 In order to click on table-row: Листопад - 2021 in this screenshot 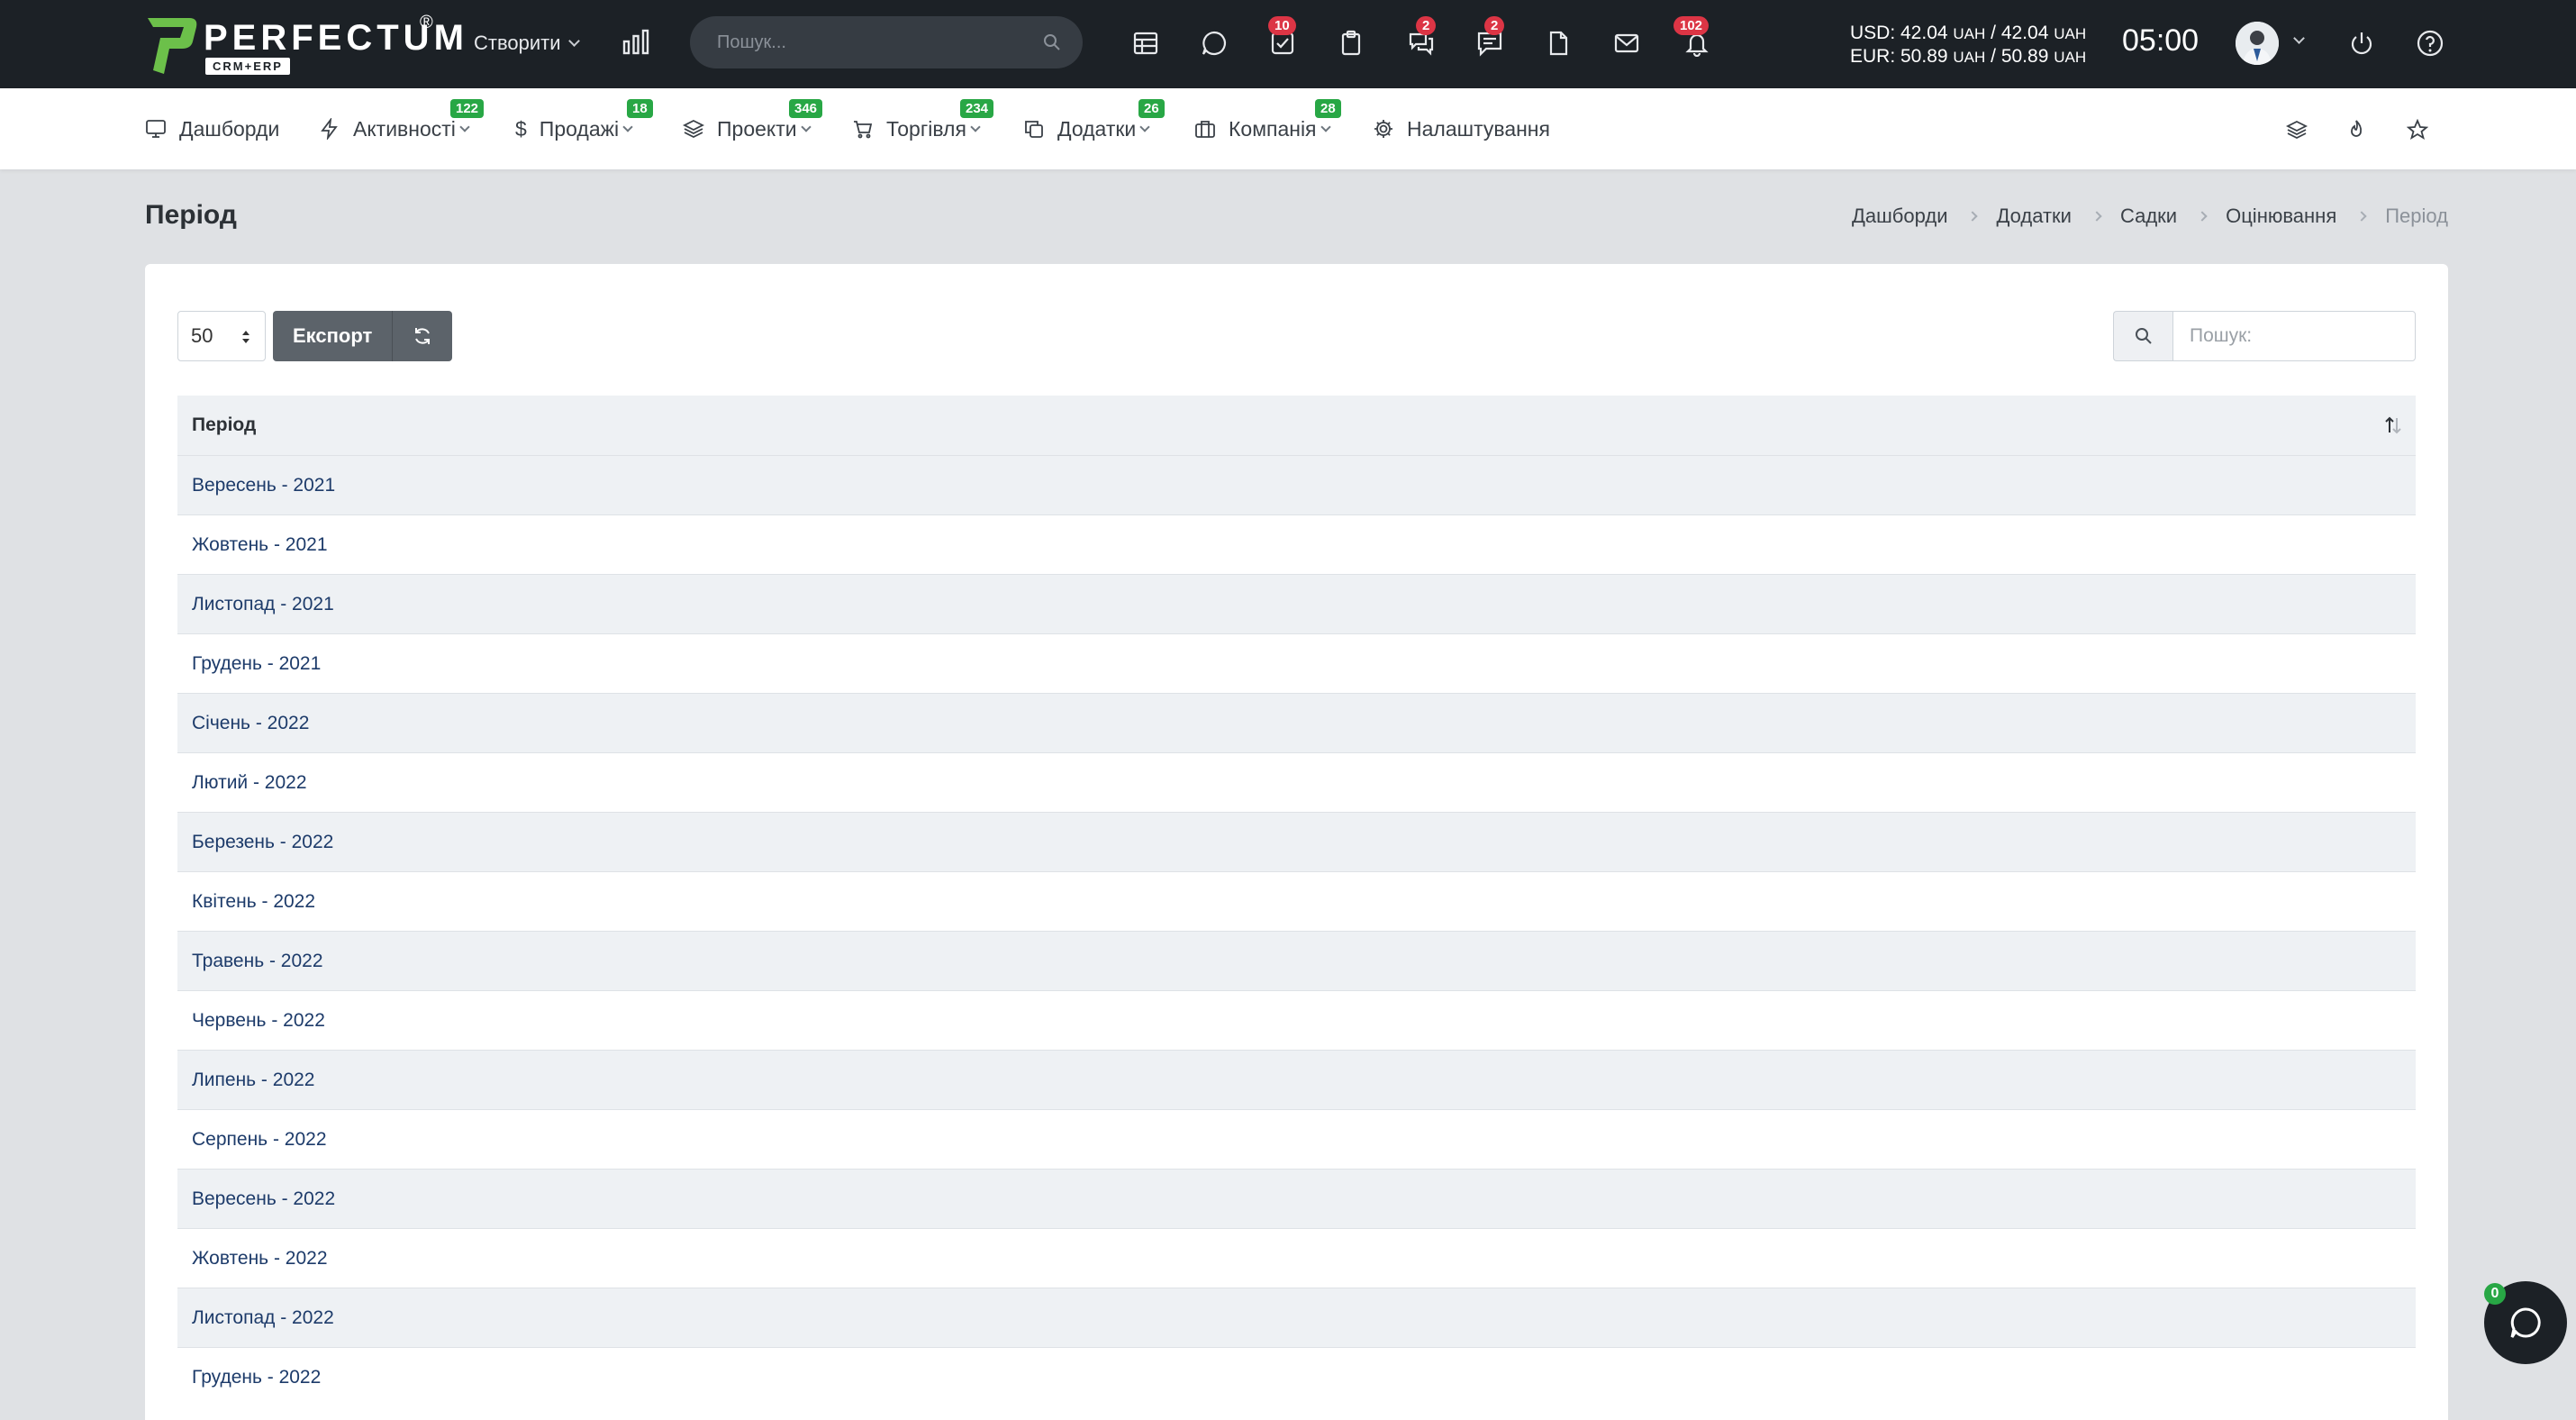, I will do `click(1296, 603)`.